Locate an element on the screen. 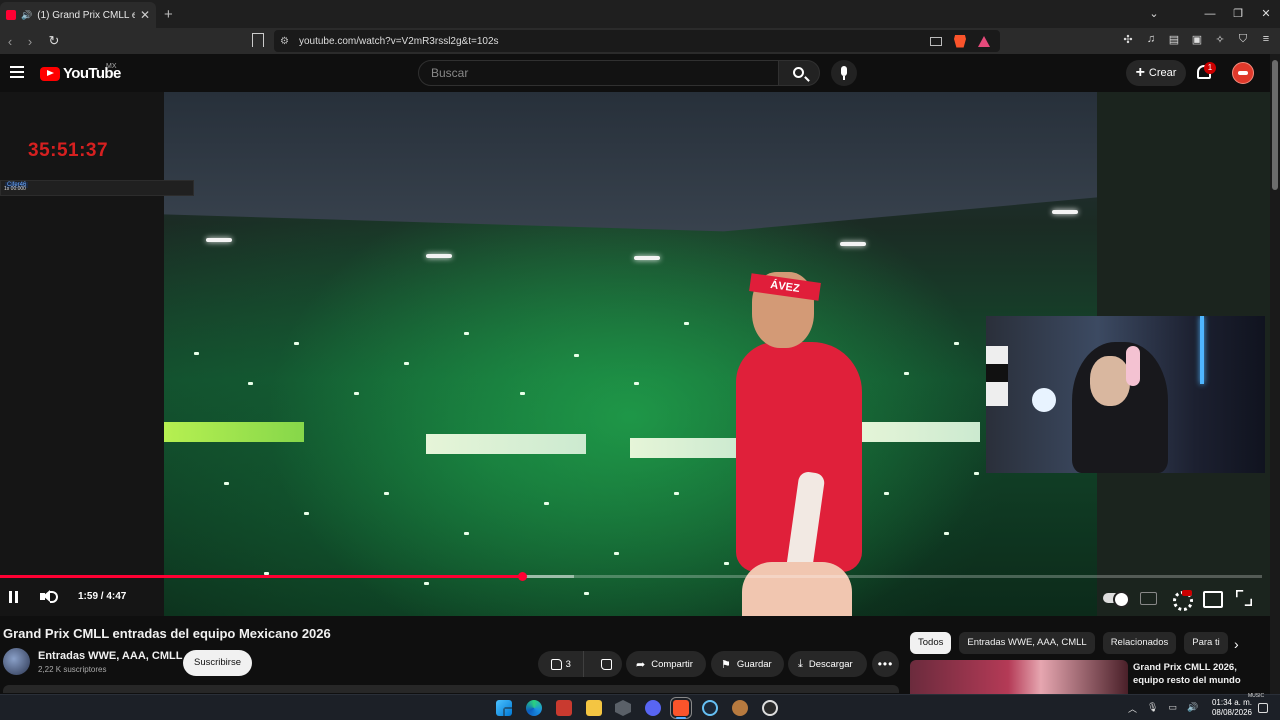 The image size is (1280, 720). progress-played is located at coordinates (261, 576).